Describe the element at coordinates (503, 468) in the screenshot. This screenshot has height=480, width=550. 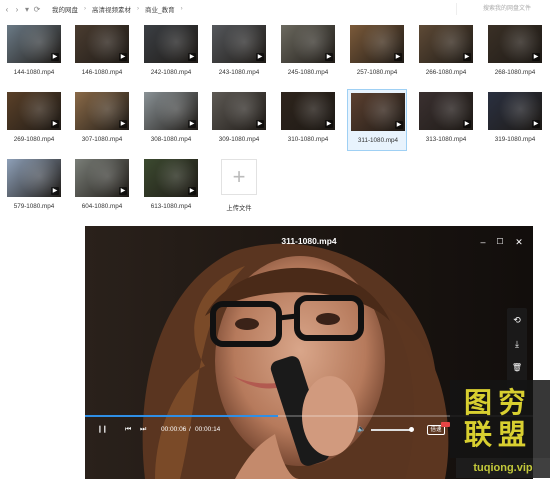
I see `watermark-url: tuqiong.vip` at that location.